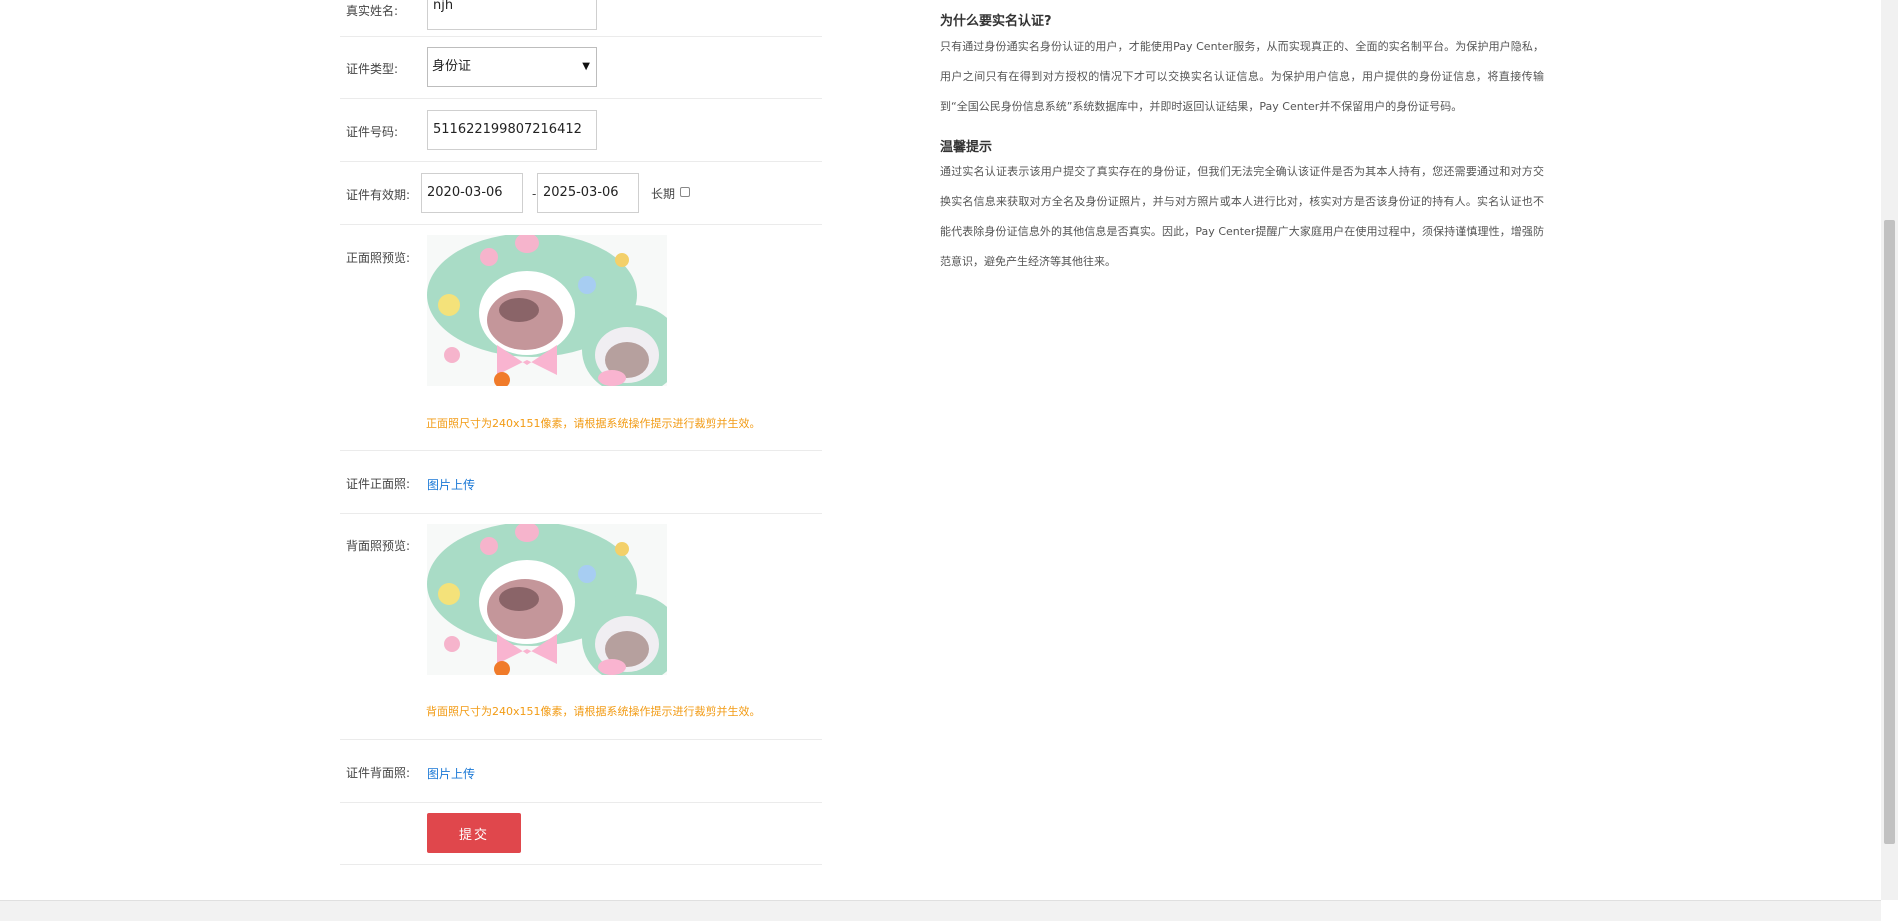 This screenshot has height=921, width=1898. I want to click on validity-row: 证件有效期: 2020-03-06 - 2025-03-06 长期, so click(581, 193).